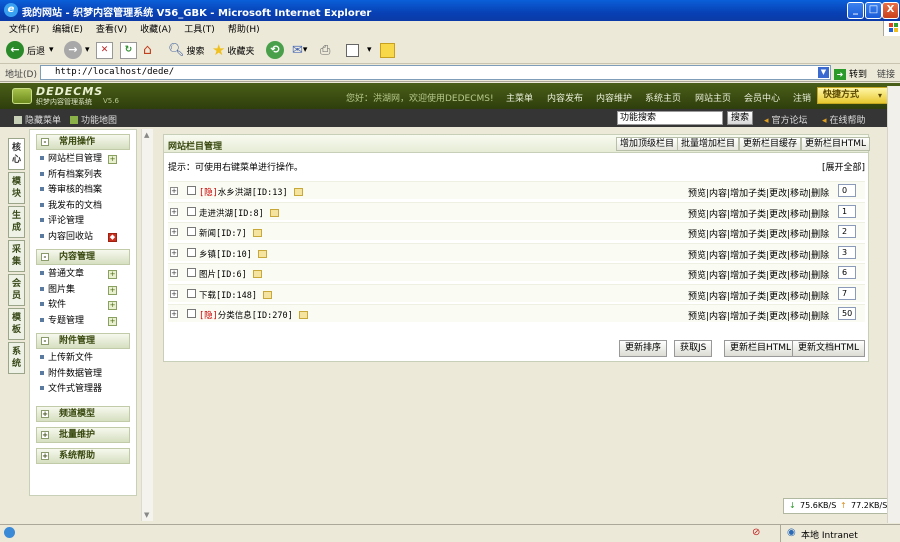 Image resolution: width=900 pixels, height=542 pixels. Describe the element at coordinates (519, 97) in the screenshot. I see `nav-main-menu: 主菜单` at that location.